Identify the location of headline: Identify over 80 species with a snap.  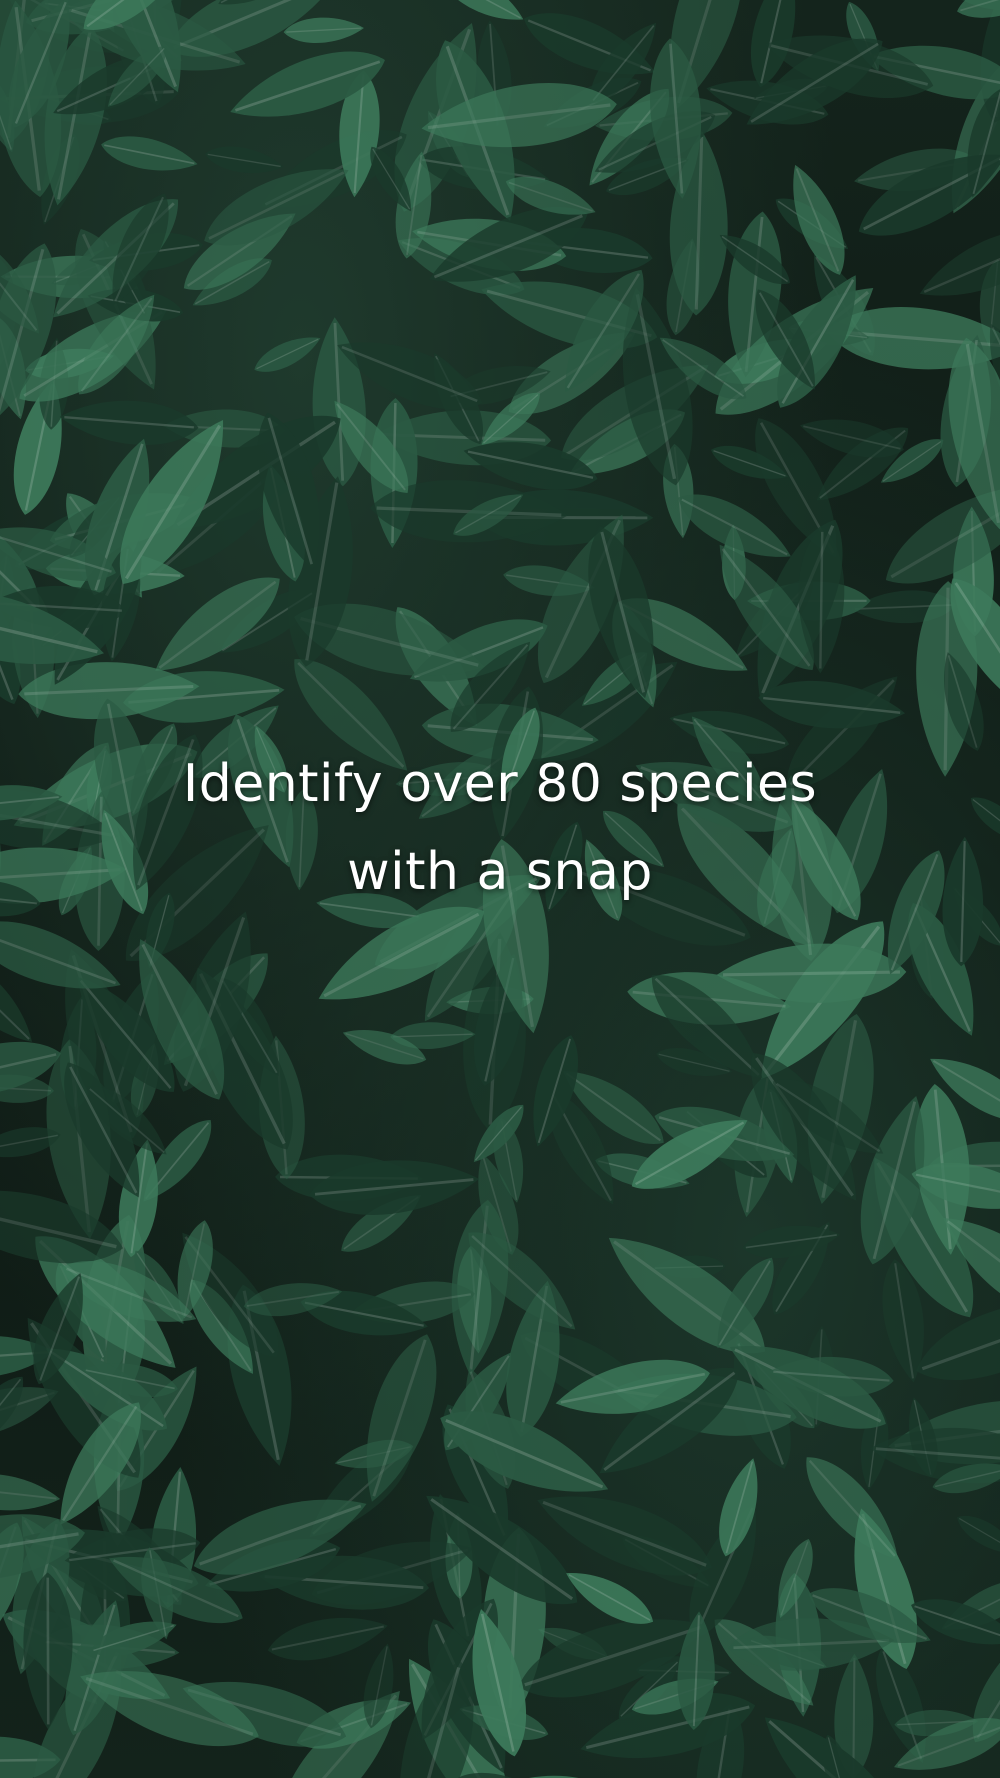
(500, 828).